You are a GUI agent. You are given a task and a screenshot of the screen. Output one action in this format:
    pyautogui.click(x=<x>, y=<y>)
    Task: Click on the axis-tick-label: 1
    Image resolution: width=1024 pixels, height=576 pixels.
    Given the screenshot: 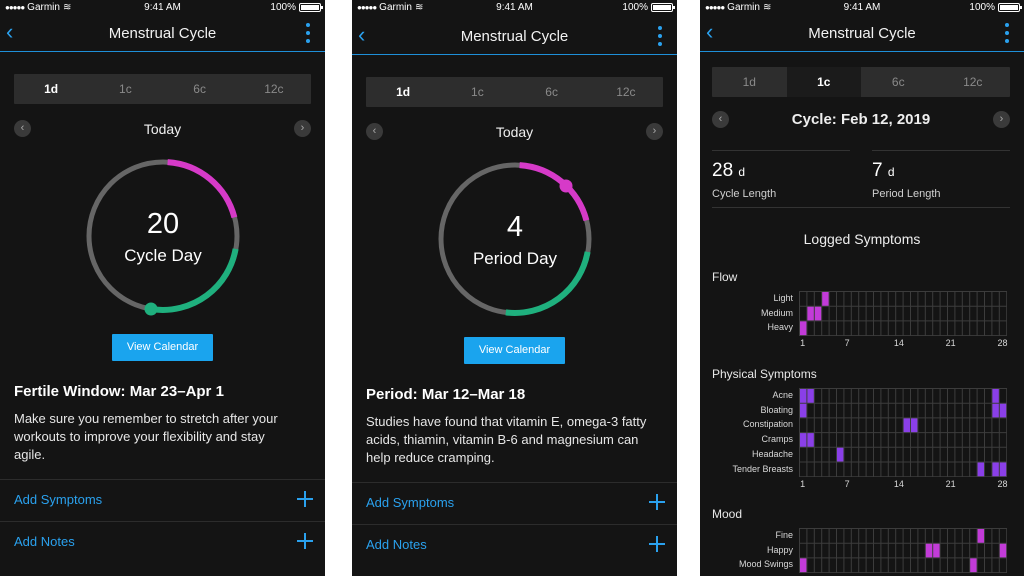 What is the action you would take?
    pyautogui.click(x=803, y=343)
    